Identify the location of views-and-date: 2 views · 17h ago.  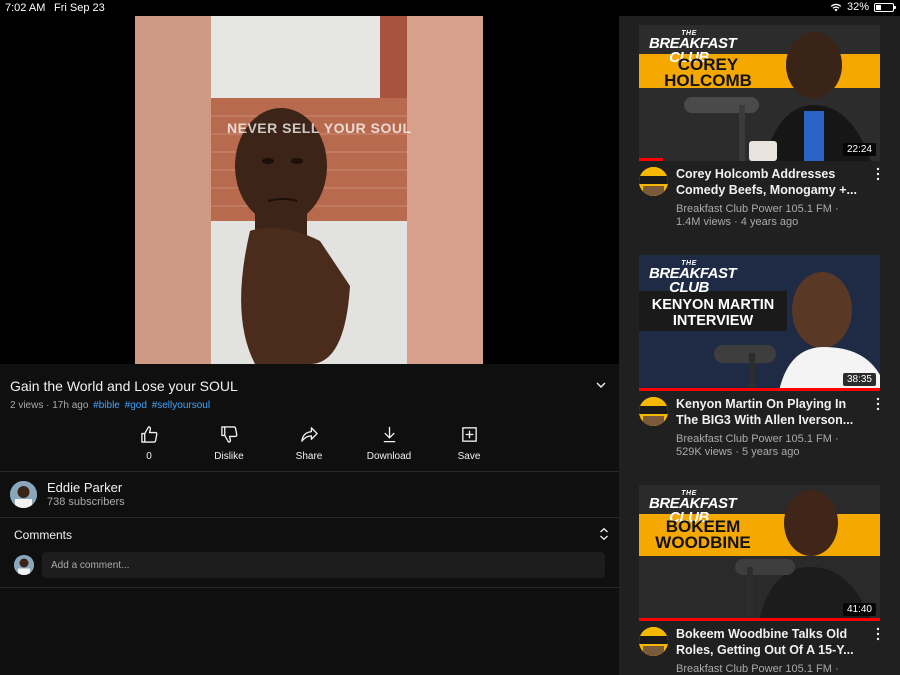
(49, 405).